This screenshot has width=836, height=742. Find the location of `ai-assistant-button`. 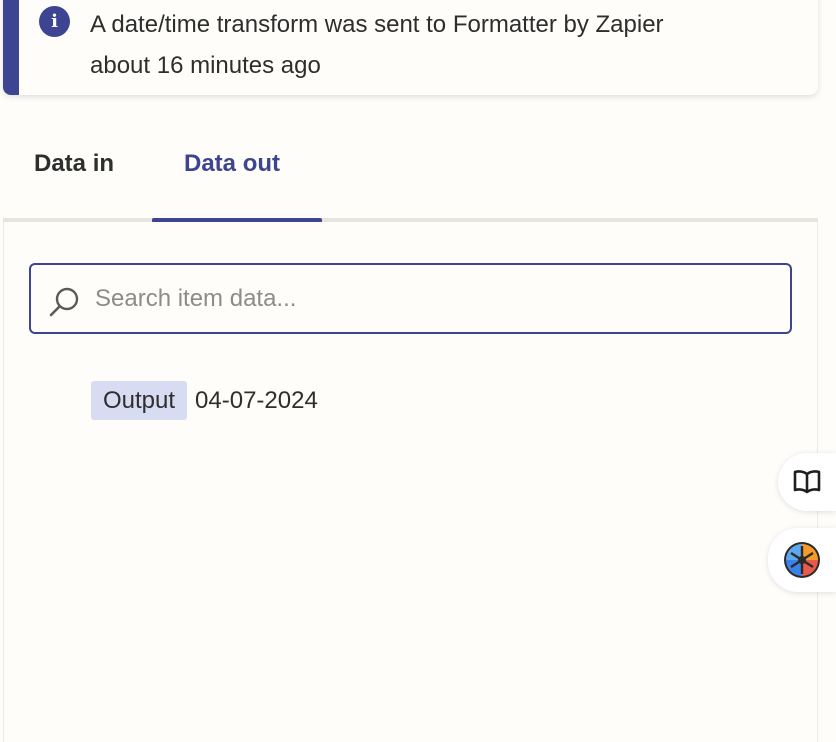

ai-assistant-button is located at coordinates (802, 560).